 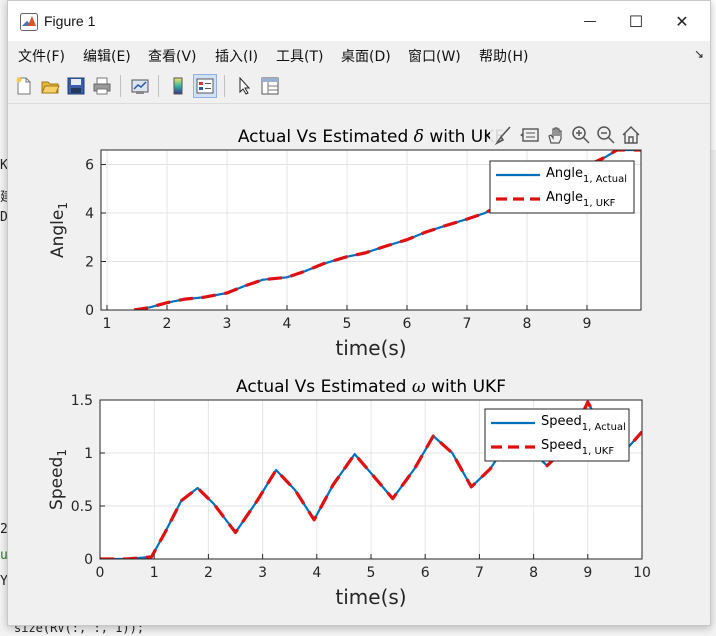 I want to click on y-tick-label: 1, so click(x=88, y=454).